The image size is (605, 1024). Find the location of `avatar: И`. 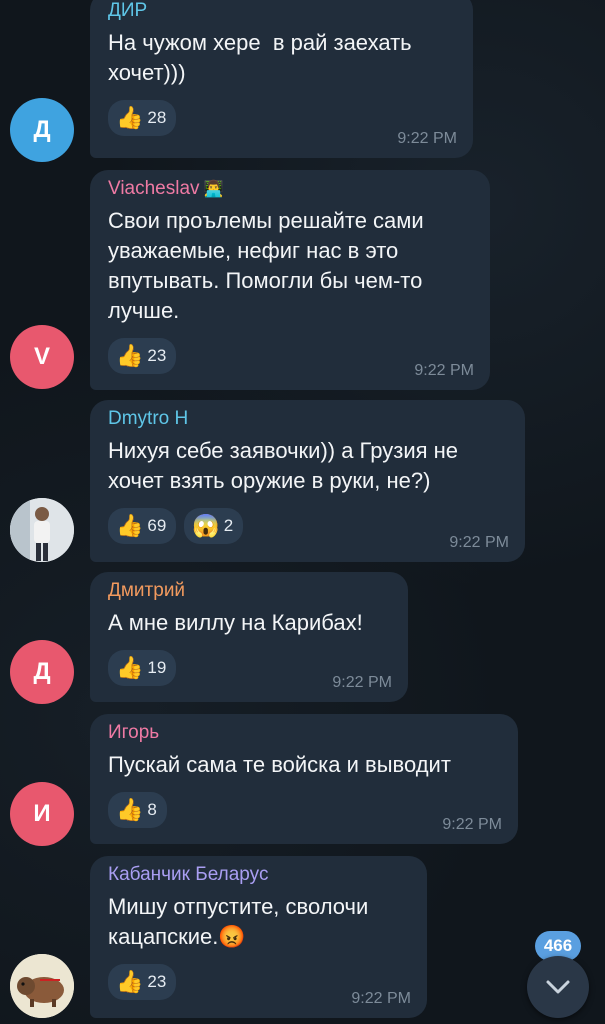

avatar: И is located at coordinates (42, 814).